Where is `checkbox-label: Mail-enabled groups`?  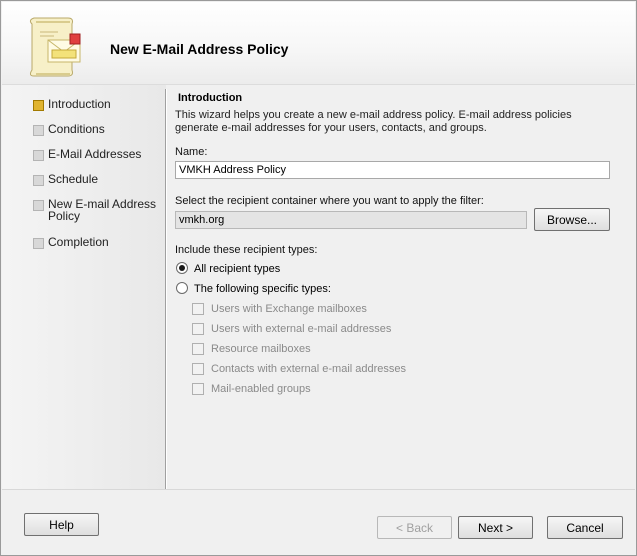
checkbox-label: Mail-enabled groups is located at coordinates (261, 389).